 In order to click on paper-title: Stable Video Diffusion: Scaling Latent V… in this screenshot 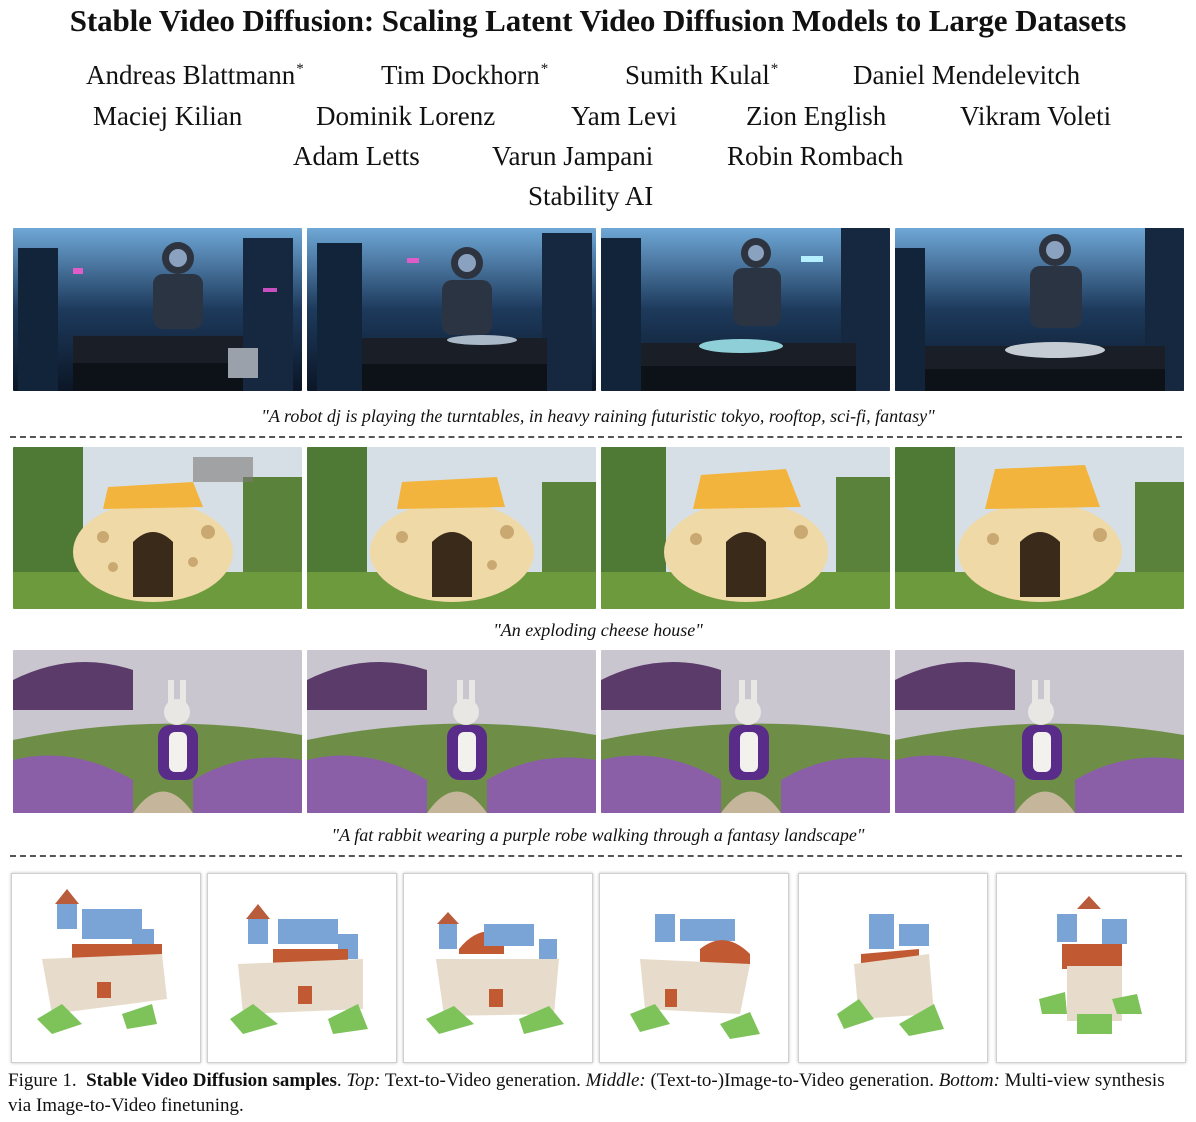, I will do `click(598, 20)`.